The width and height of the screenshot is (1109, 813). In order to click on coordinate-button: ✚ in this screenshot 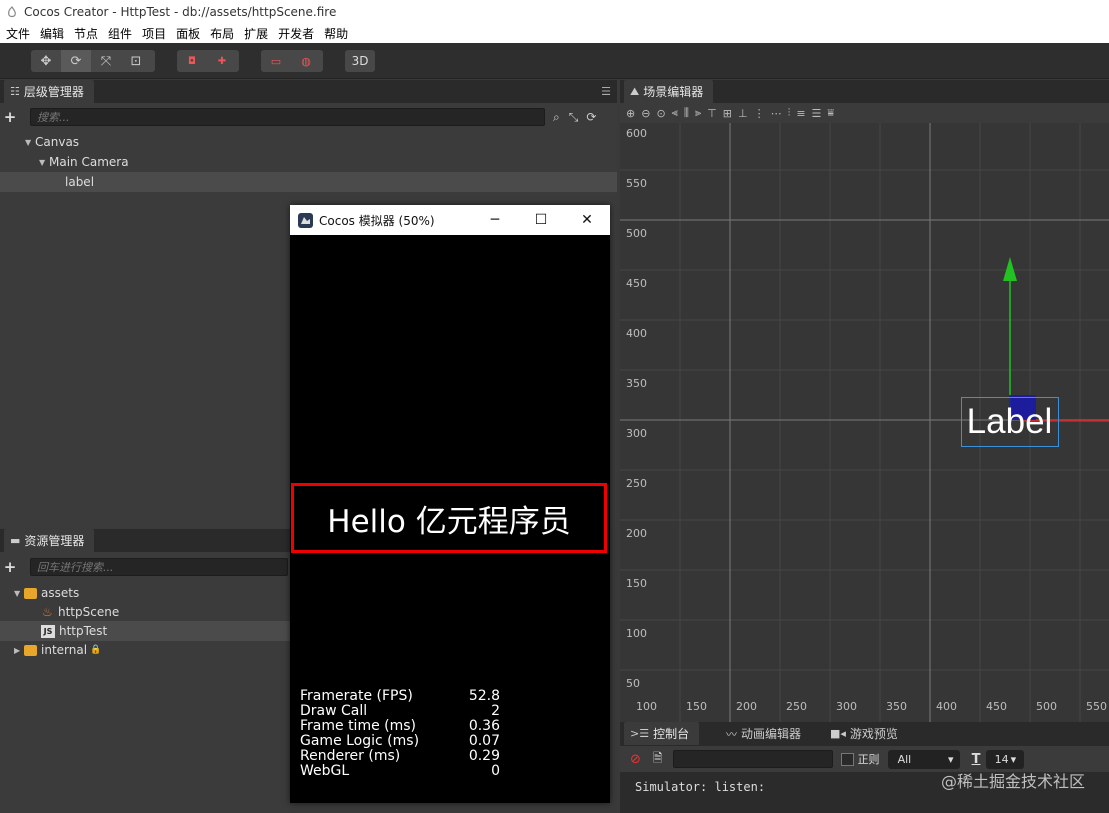, I will do `click(222, 61)`.